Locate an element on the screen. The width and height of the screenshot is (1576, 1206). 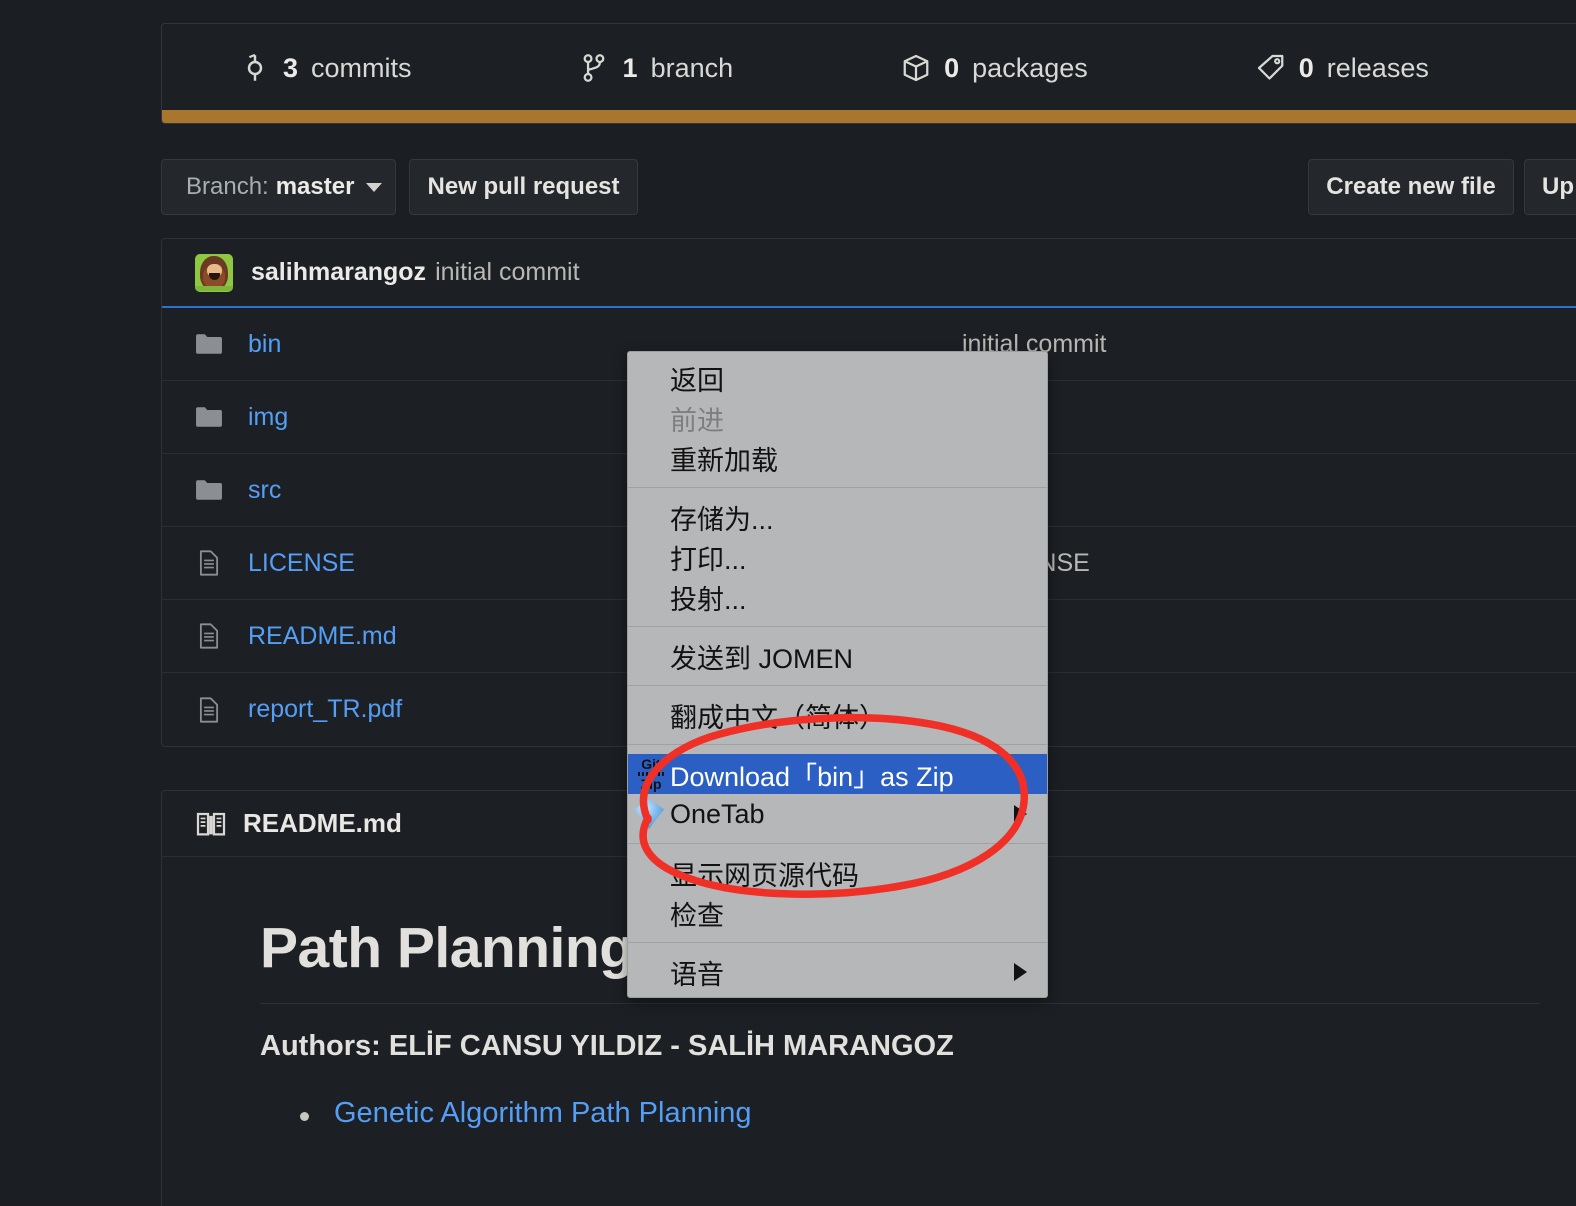
stat-commits-count: 3 is located at coordinates (291, 67).